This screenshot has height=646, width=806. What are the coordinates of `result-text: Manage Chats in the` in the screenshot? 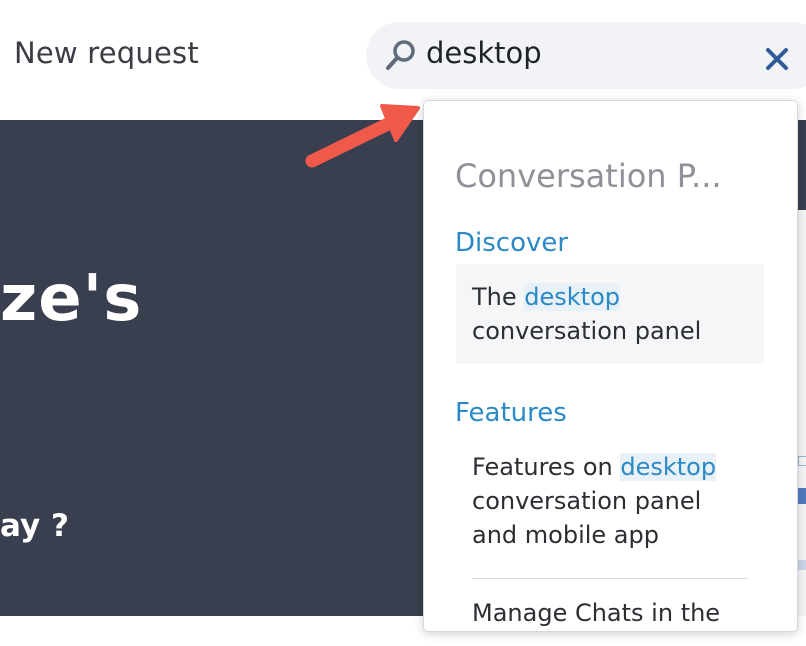 It's located at (596, 613).